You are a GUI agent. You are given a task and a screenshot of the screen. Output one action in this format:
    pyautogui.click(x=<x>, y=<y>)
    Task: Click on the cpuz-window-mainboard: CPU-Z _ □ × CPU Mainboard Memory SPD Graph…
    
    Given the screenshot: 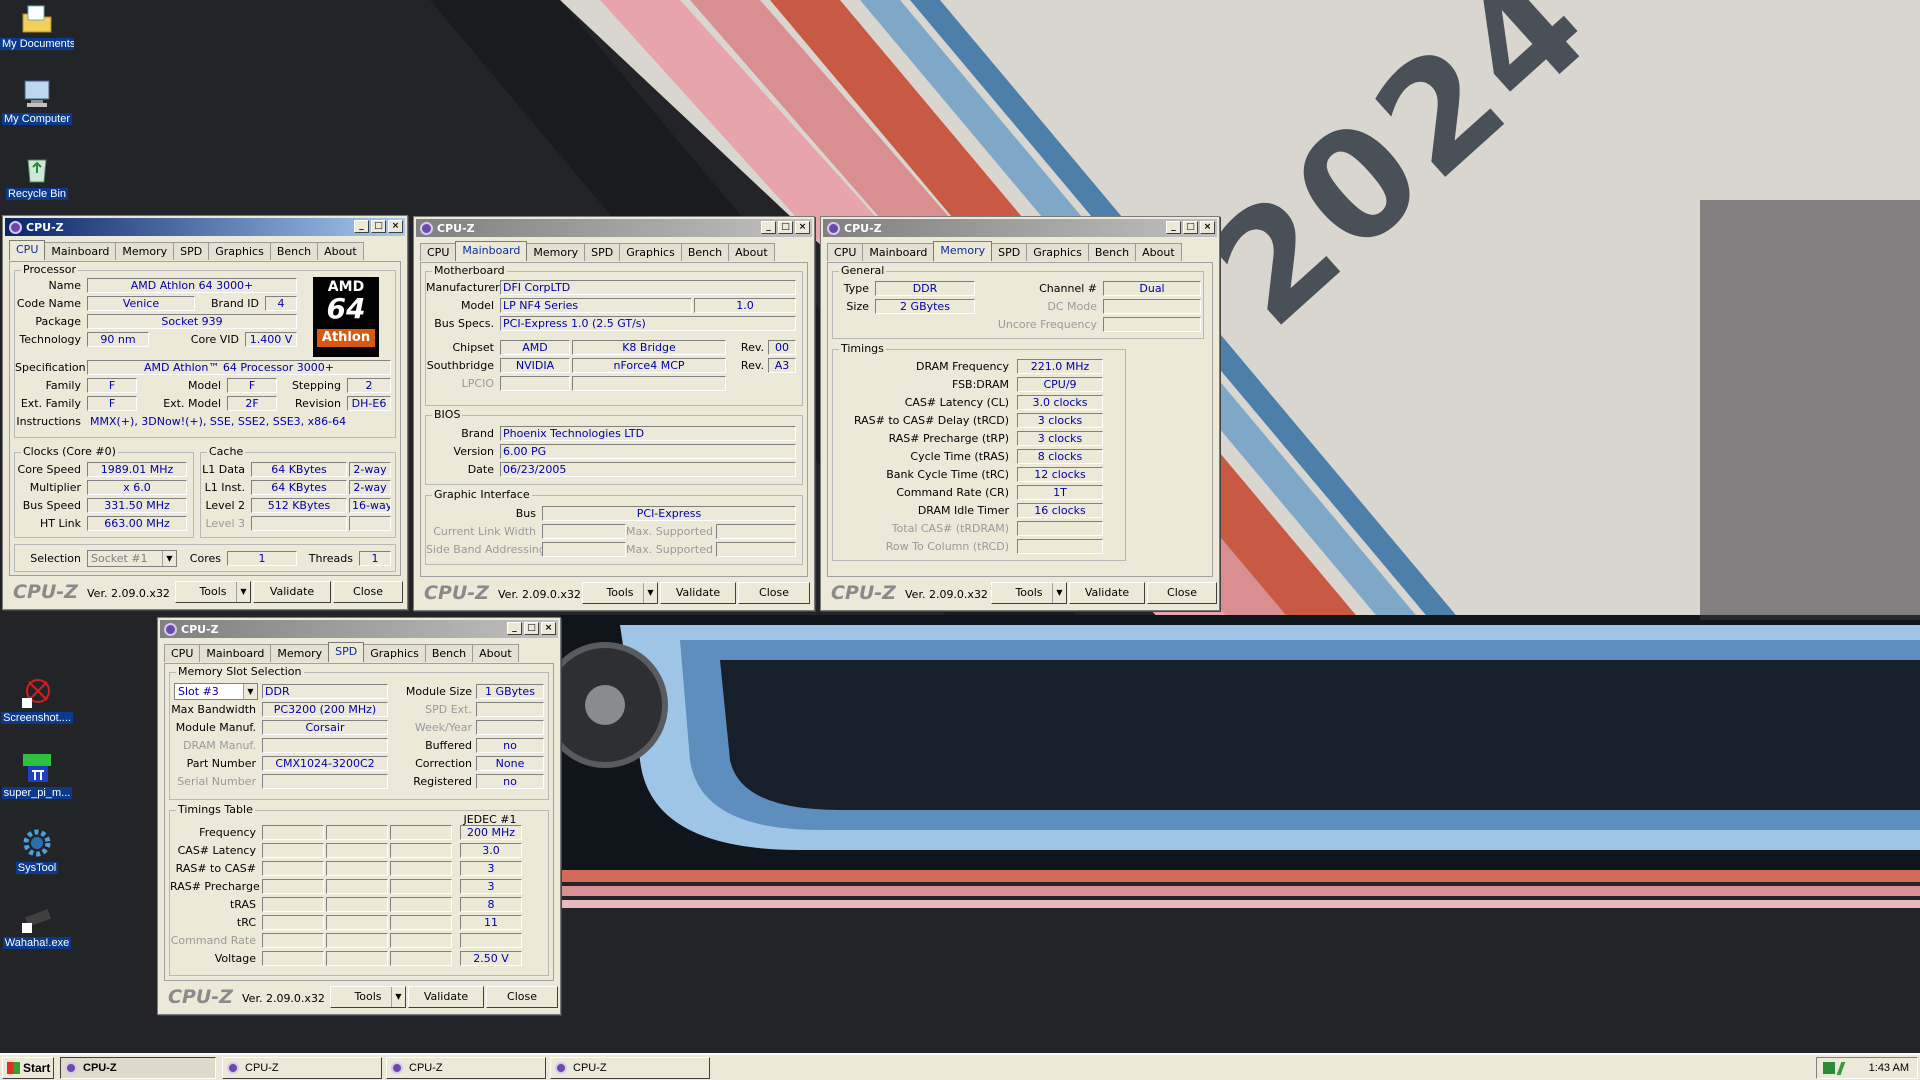 What is the action you would take?
    pyautogui.click(x=614, y=413)
    